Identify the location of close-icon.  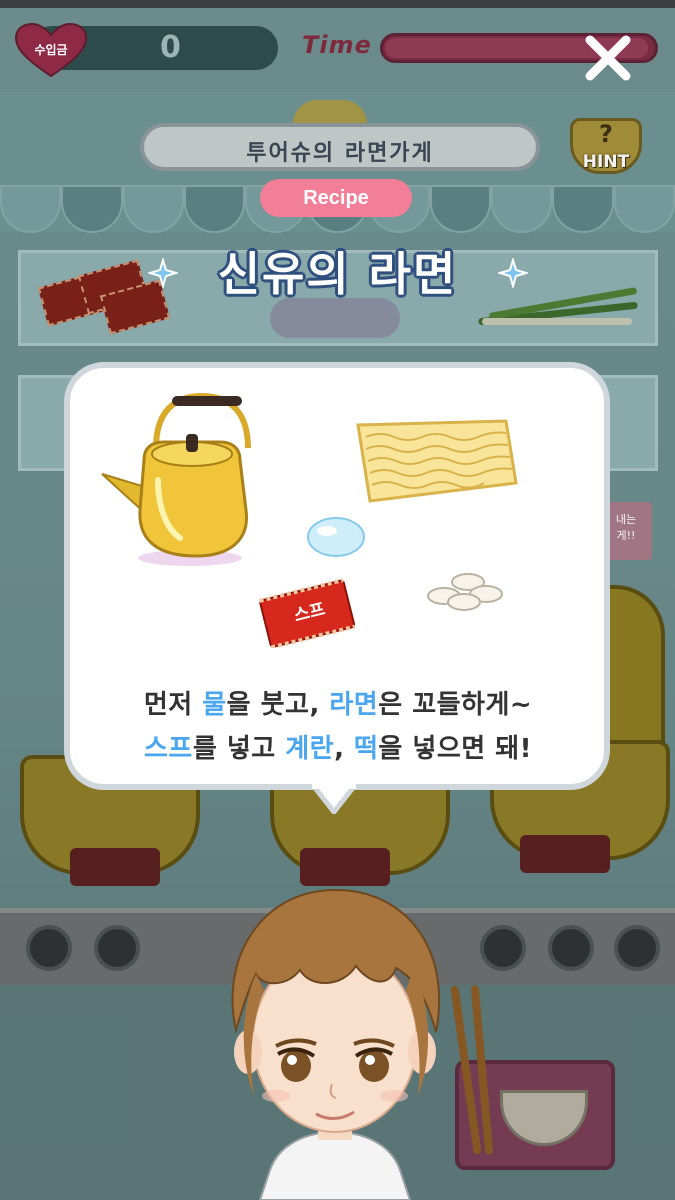
(608, 58).